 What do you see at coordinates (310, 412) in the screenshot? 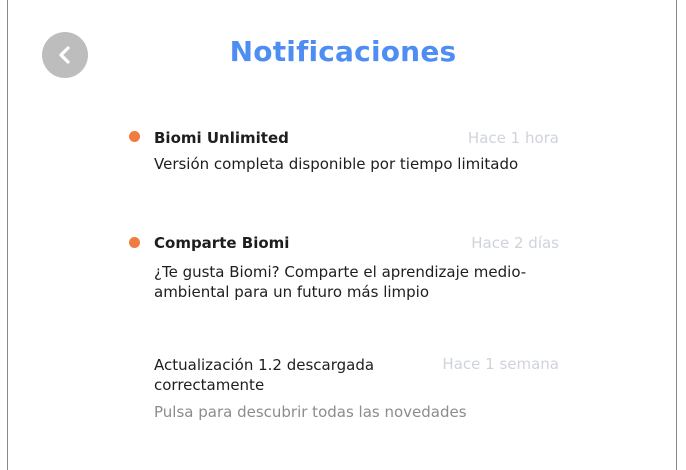
I see `notification-body: Pulsa para descubrir todas las novedades` at bounding box center [310, 412].